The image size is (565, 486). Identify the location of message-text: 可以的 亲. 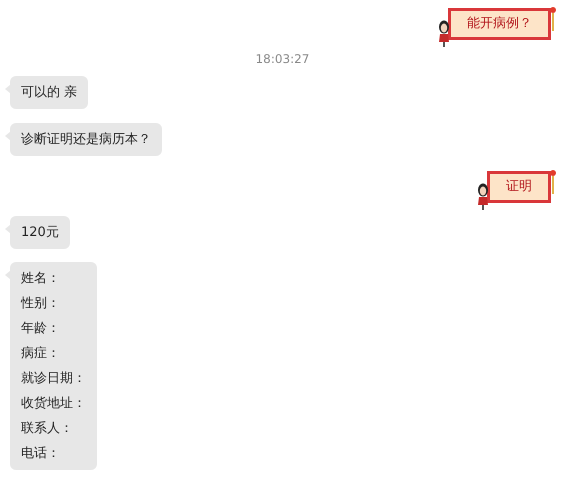
(49, 93).